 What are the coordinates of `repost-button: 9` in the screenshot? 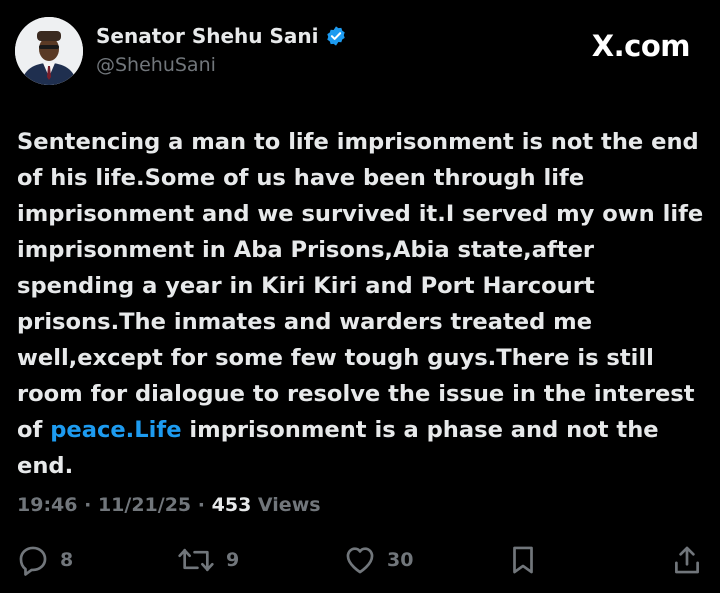 It's located at (207, 560).